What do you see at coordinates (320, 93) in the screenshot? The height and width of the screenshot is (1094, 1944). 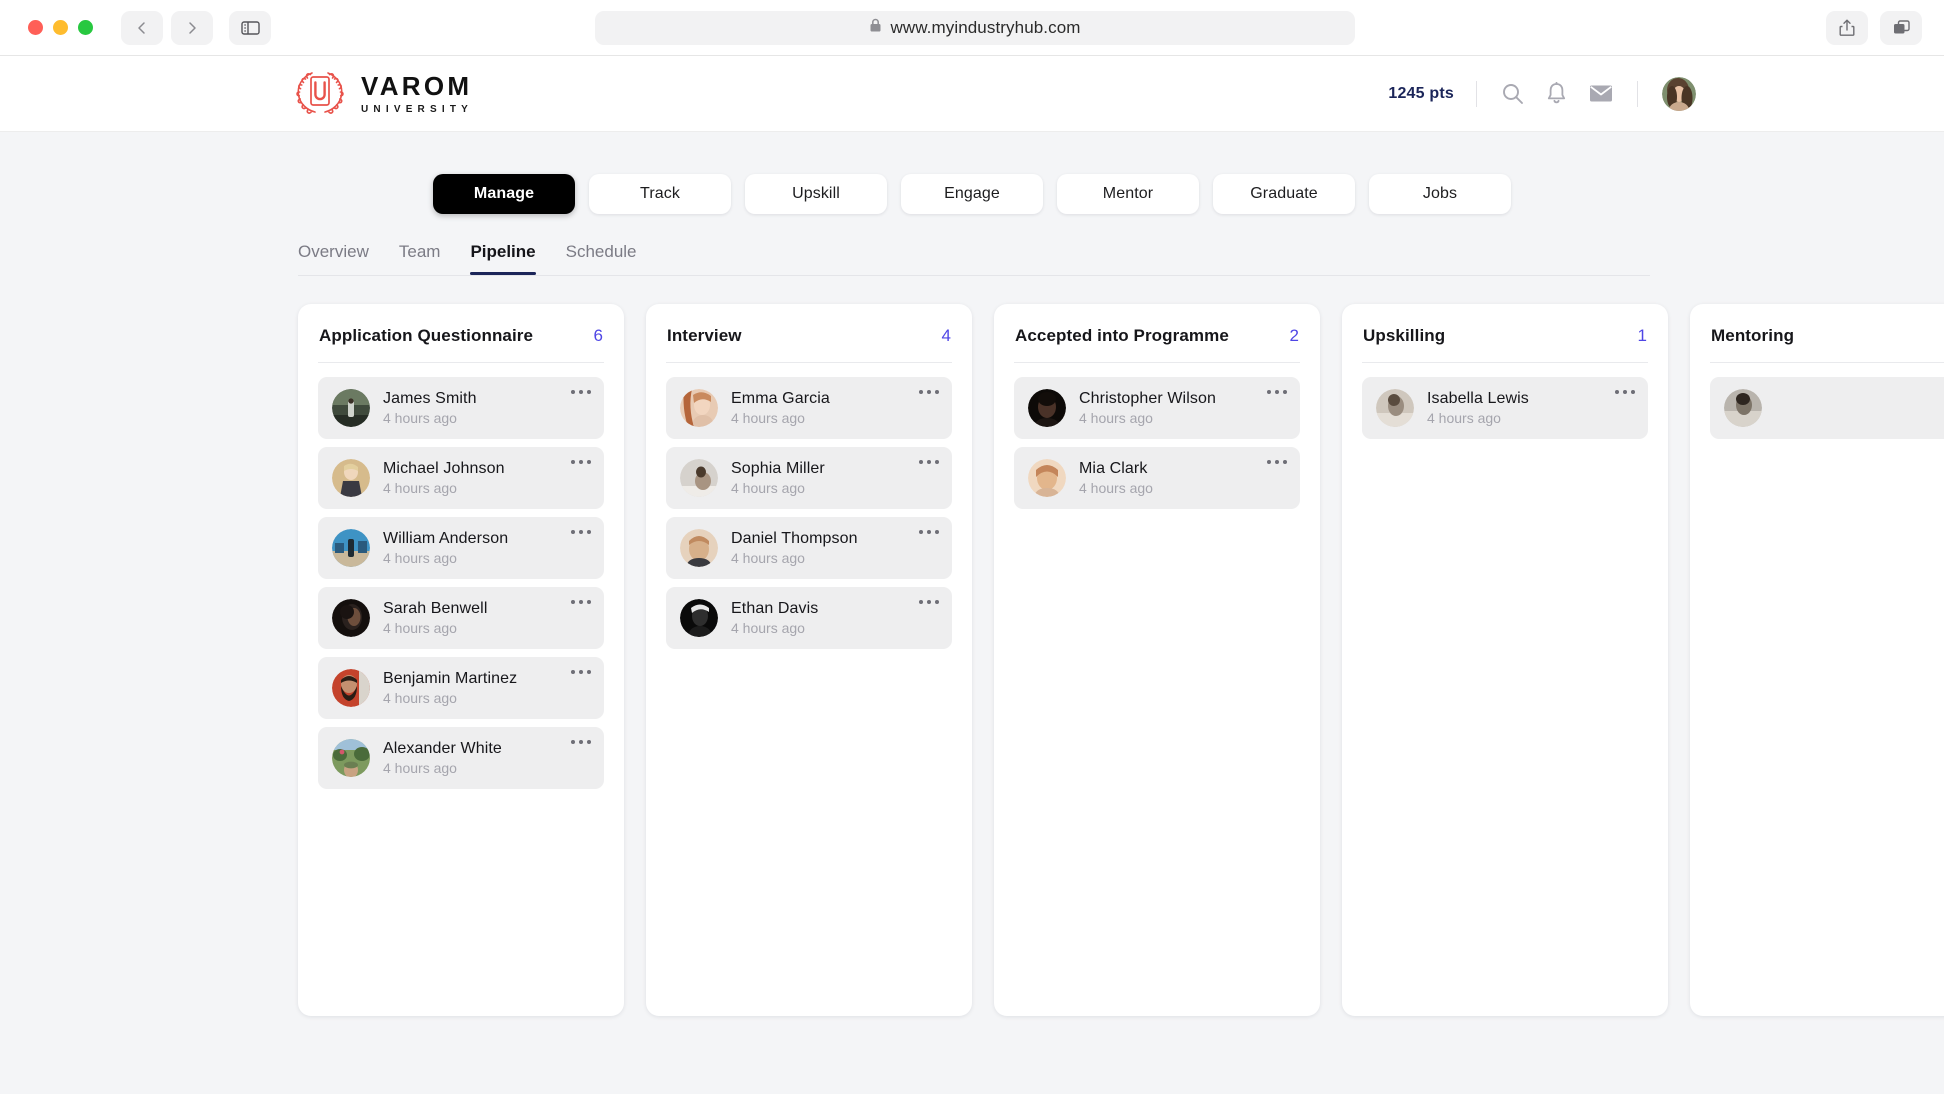 I see `laurel-wreath-logo-icon` at bounding box center [320, 93].